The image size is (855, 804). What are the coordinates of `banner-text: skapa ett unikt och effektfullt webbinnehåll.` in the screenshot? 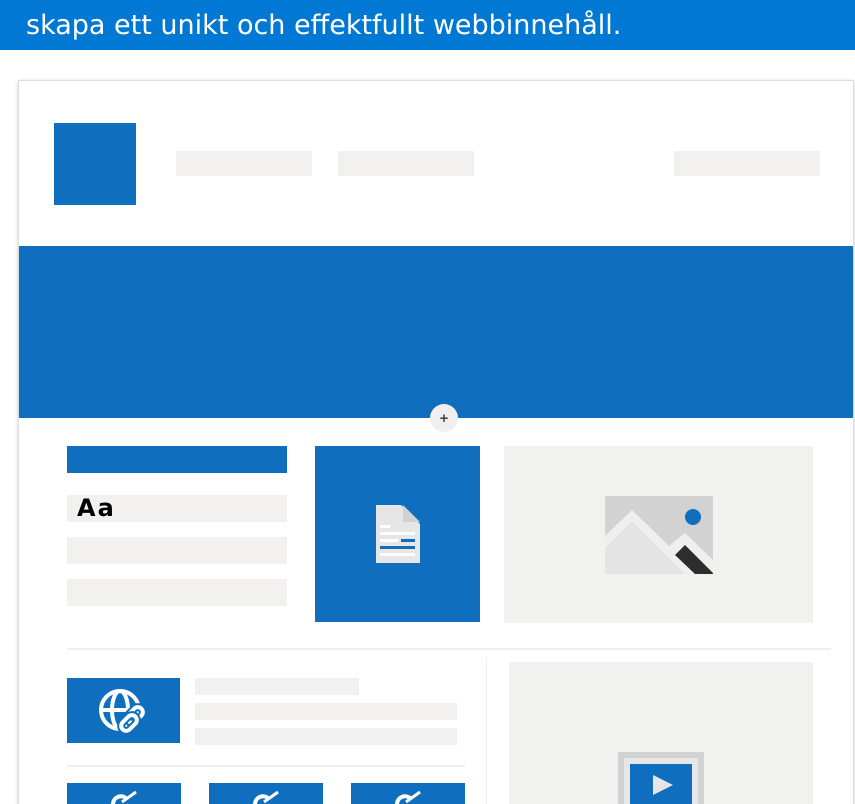 It's located at (324, 25).